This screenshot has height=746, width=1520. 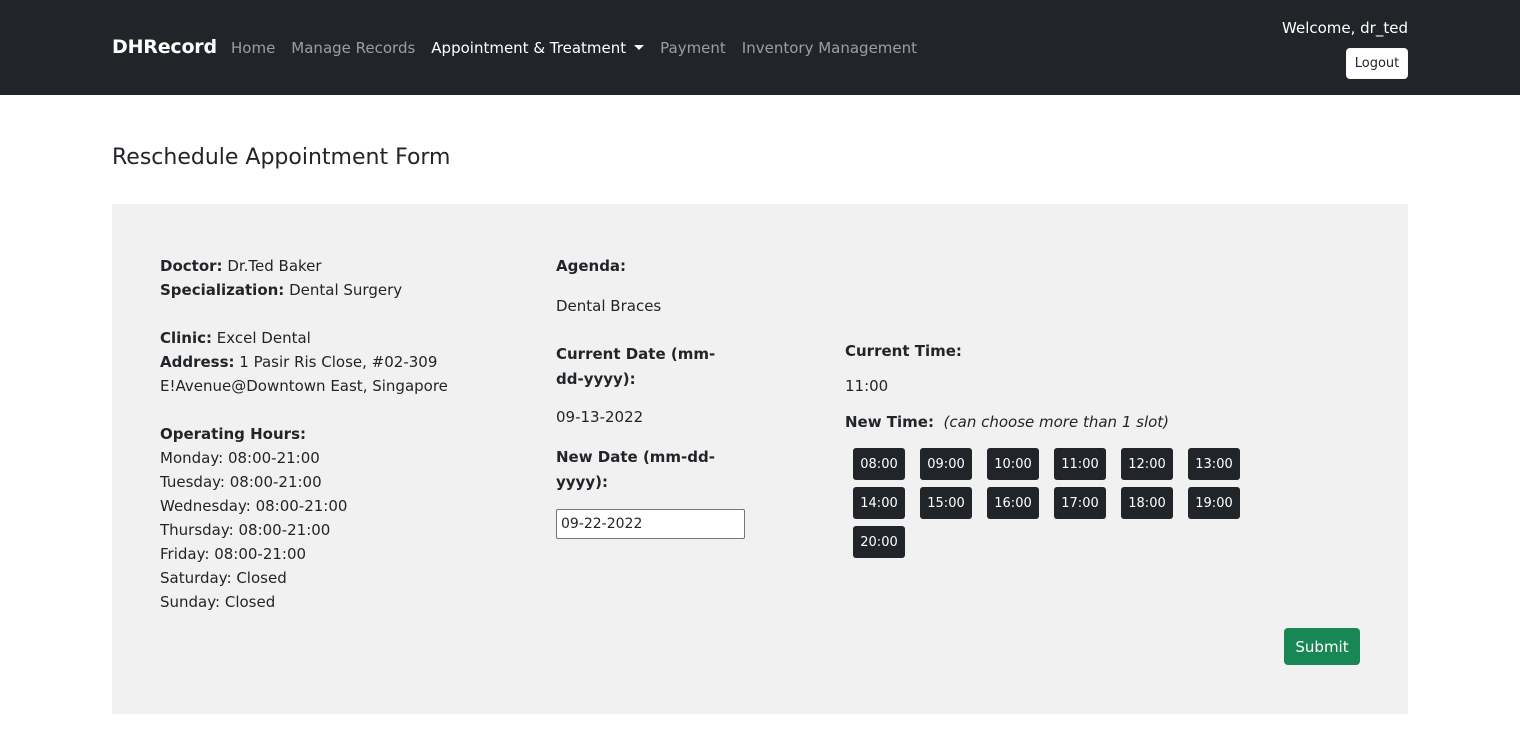 What do you see at coordinates (1214, 503) in the screenshot?
I see `time-slot-button: 19:00` at bounding box center [1214, 503].